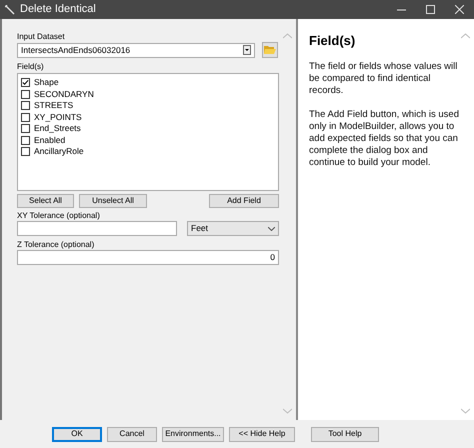 The image size is (474, 448). Describe the element at coordinates (77, 434) in the screenshot. I see `dialog-button: OK` at that location.